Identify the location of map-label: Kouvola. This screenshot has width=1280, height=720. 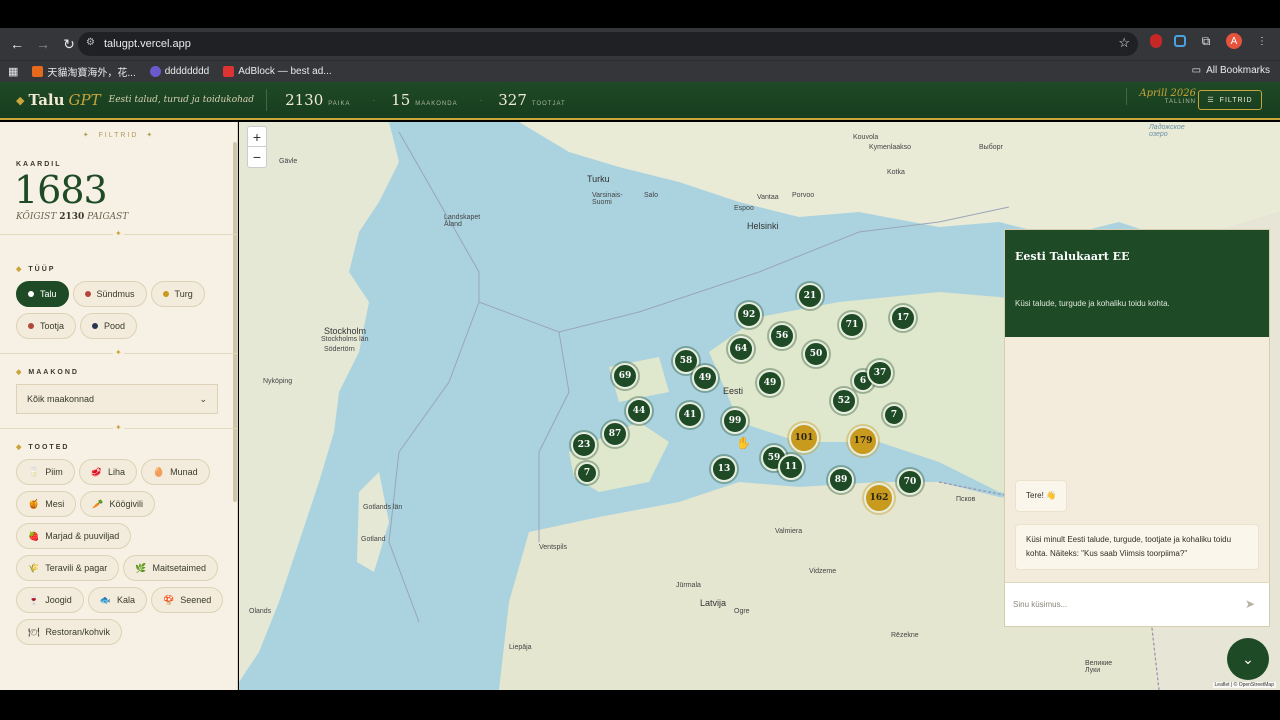
(866, 137).